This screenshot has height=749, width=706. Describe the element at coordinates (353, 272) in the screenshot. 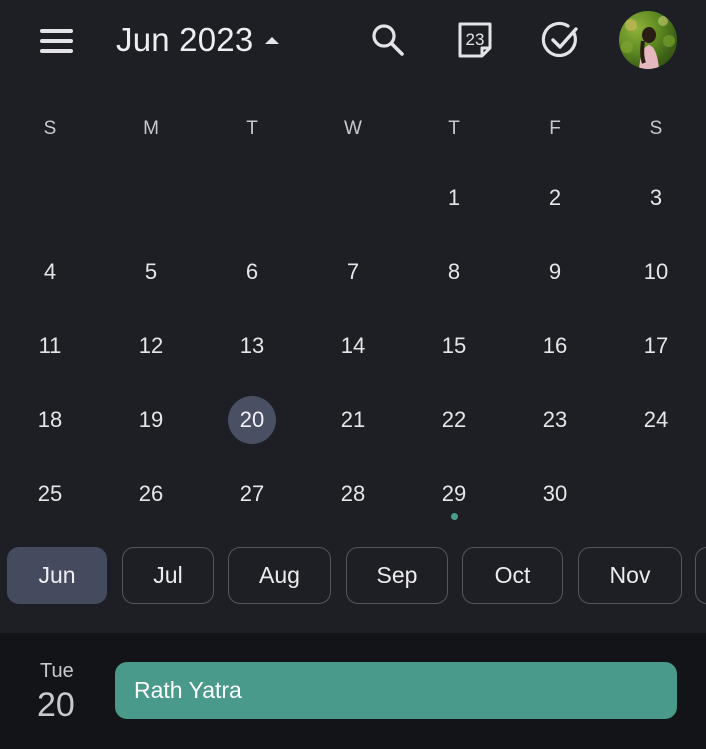

I see `day-cell: 7` at that location.